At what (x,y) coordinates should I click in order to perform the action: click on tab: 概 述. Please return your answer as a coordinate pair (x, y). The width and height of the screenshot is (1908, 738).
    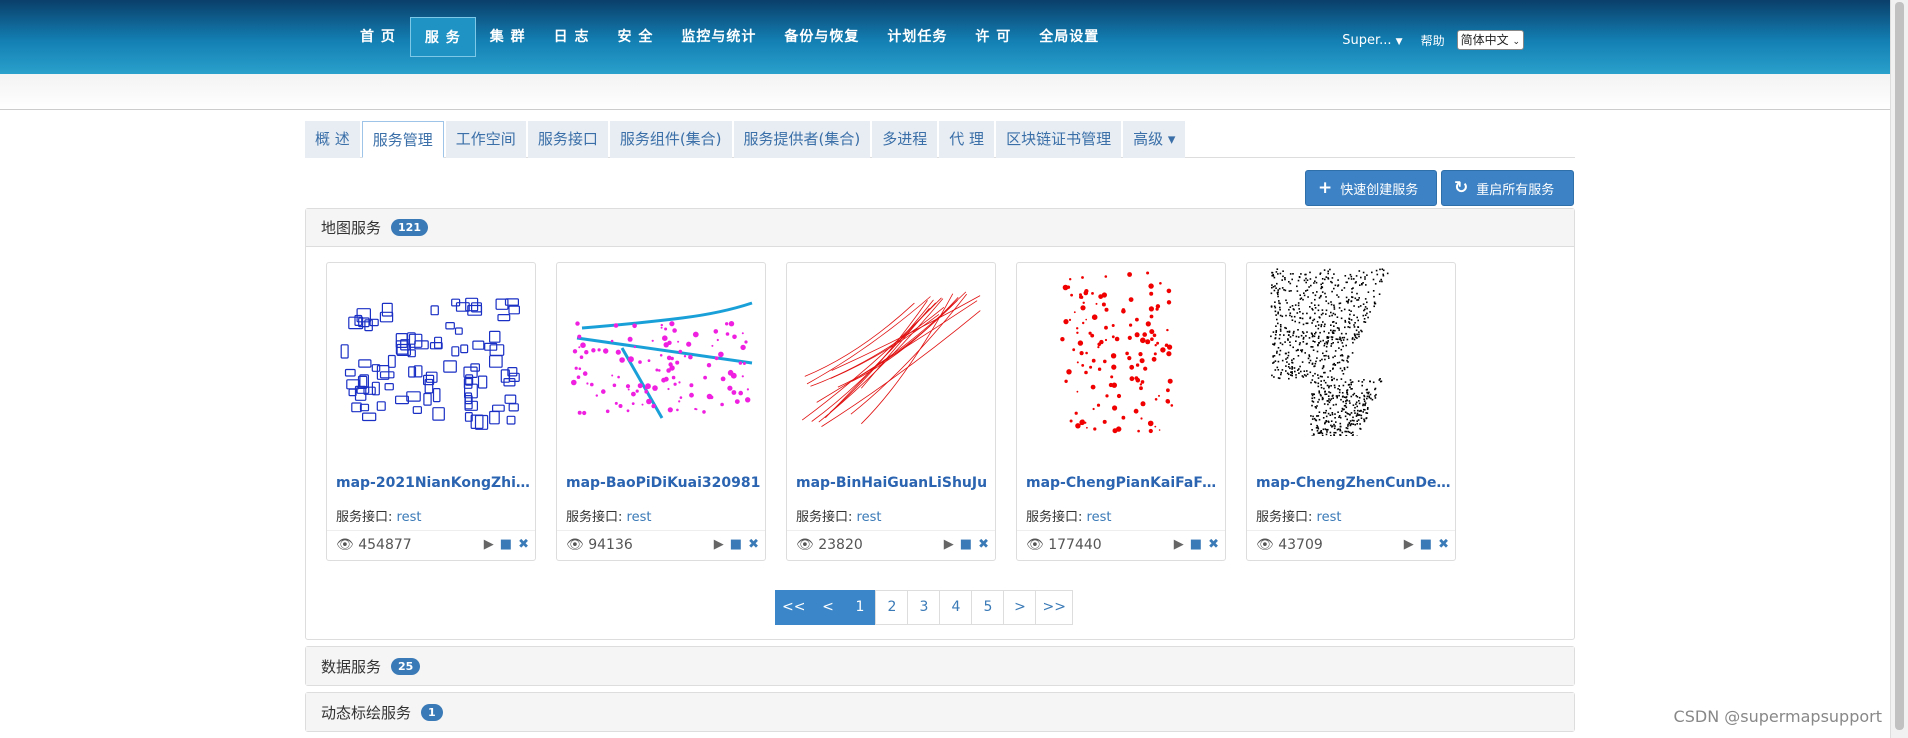
    Looking at the image, I should click on (332, 139).